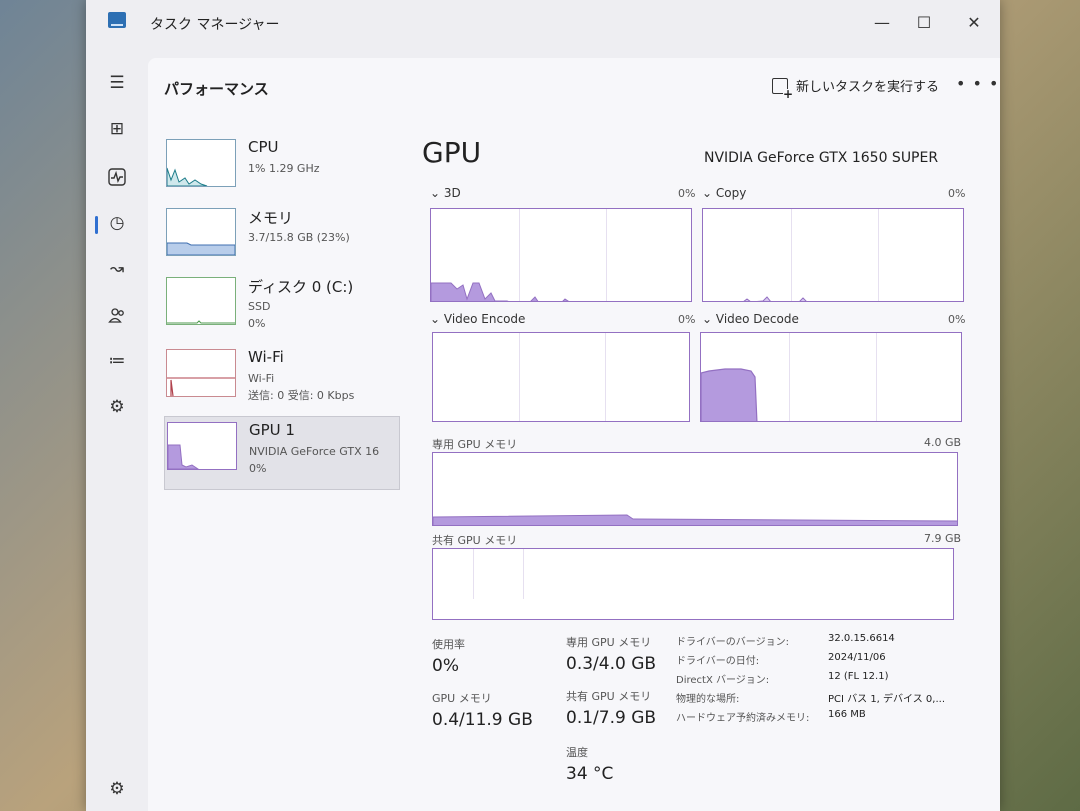 This screenshot has width=1080, height=811. What do you see at coordinates (868, 87) in the screenshot?
I see `run-task-label: 新しいタスクを実行する` at bounding box center [868, 87].